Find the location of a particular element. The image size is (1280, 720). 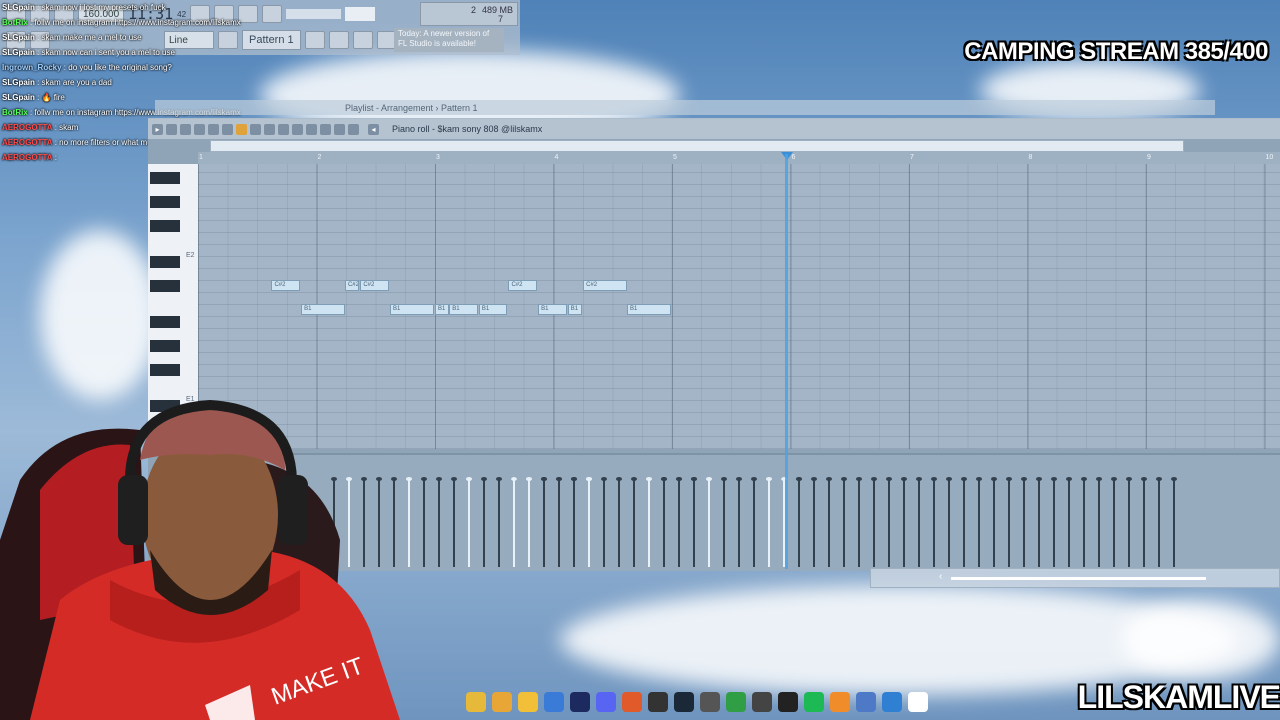

slice-icon is located at coordinates (311, 129).